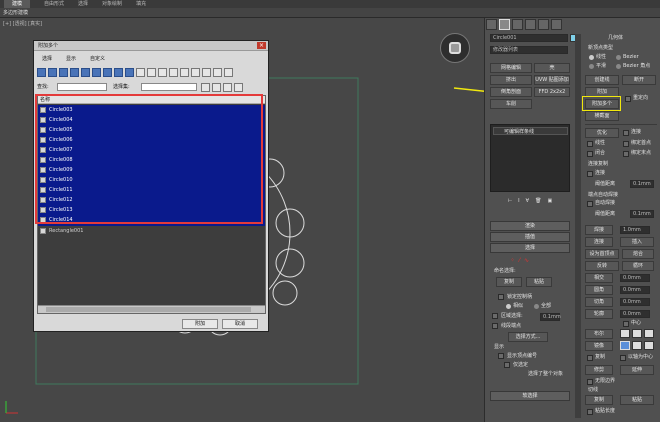 The width and height of the screenshot is (660, 422). Describe the element at coordinates (509, 282) in the screenshot. I see `named-copy-button: 复制` at that location.